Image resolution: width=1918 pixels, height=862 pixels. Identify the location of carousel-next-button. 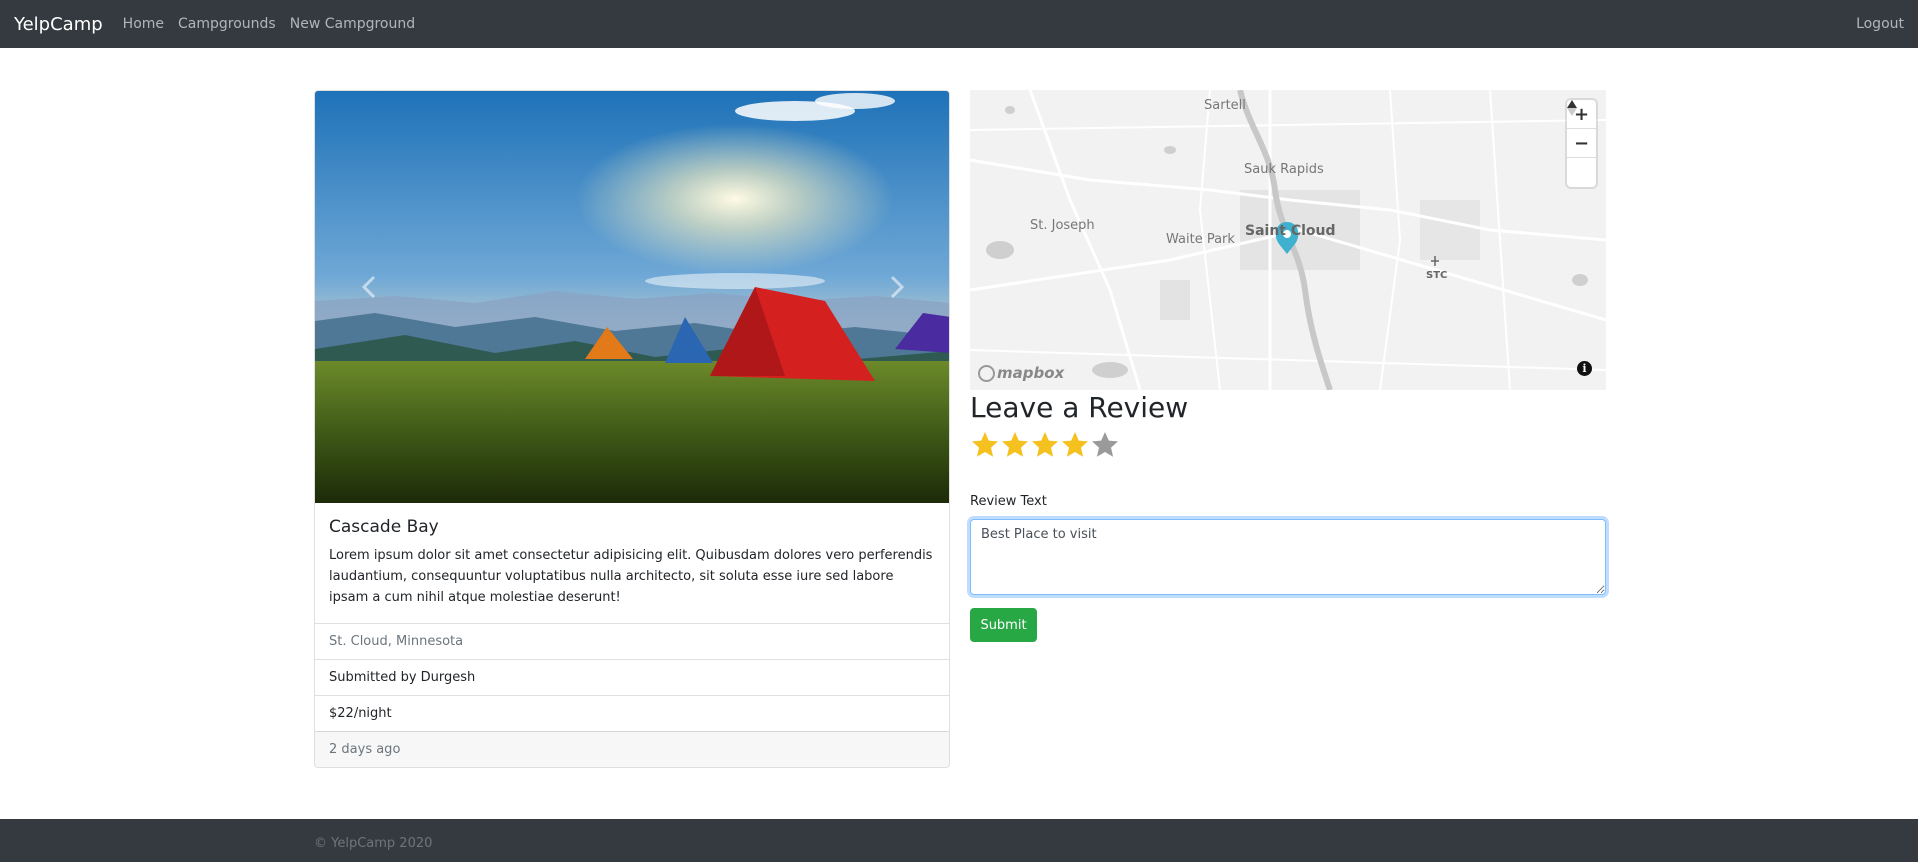
(897, 287).